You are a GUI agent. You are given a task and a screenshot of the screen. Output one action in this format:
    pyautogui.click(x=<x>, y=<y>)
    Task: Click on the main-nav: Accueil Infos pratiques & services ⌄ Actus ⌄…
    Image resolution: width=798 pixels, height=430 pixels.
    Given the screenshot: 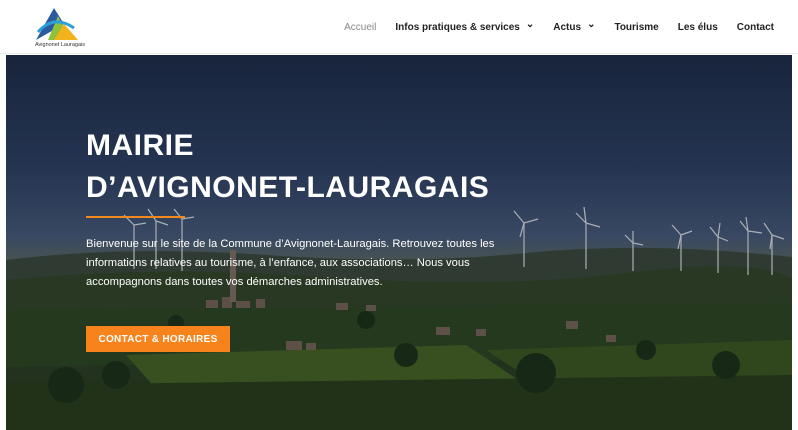 What is the action you would take?
    pyautogui.click(x=549, y=26)
    